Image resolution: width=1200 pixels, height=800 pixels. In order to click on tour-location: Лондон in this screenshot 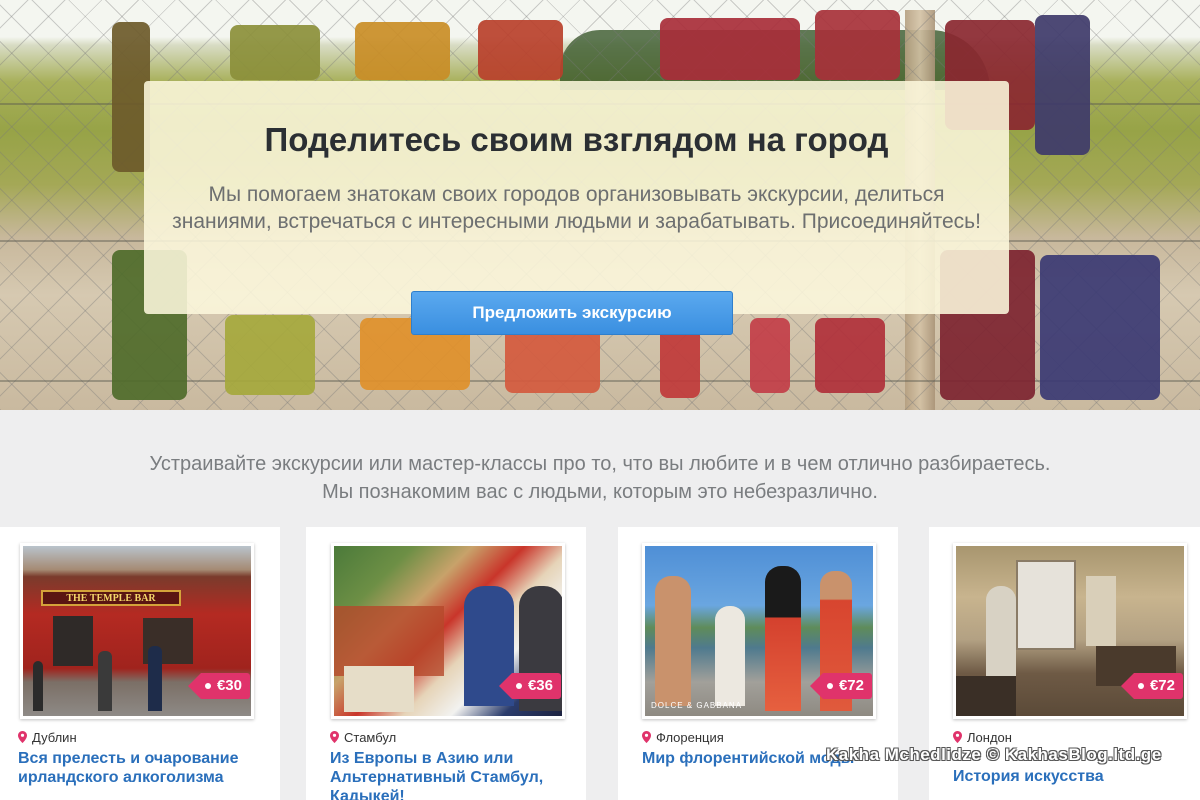, I will do `click(982, 737)`.